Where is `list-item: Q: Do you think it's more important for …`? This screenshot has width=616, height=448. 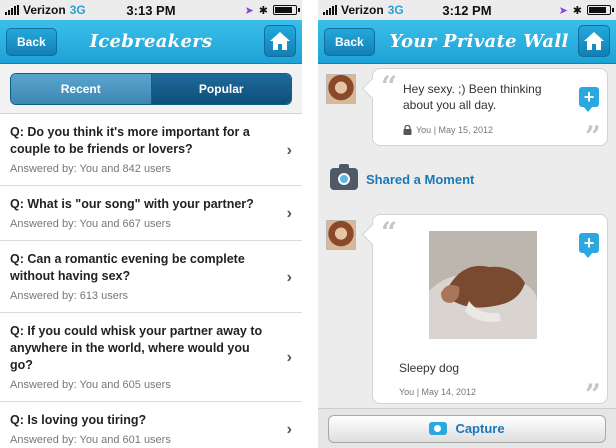
list-item: Q: Do you think it's more important for … is located at coordinates (151, 150).